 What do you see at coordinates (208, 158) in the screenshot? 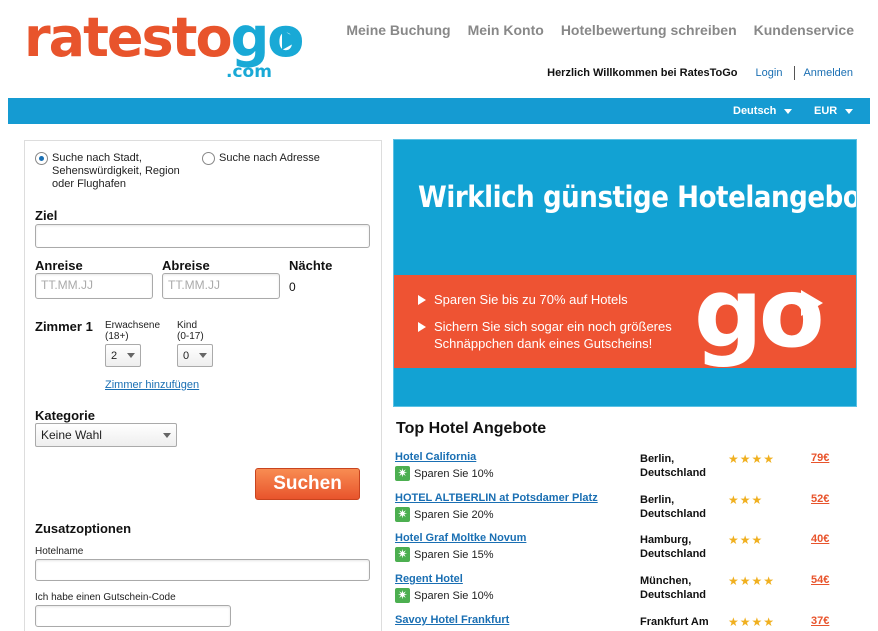
I see `radio-unselected` at bounding box center [208, 158].